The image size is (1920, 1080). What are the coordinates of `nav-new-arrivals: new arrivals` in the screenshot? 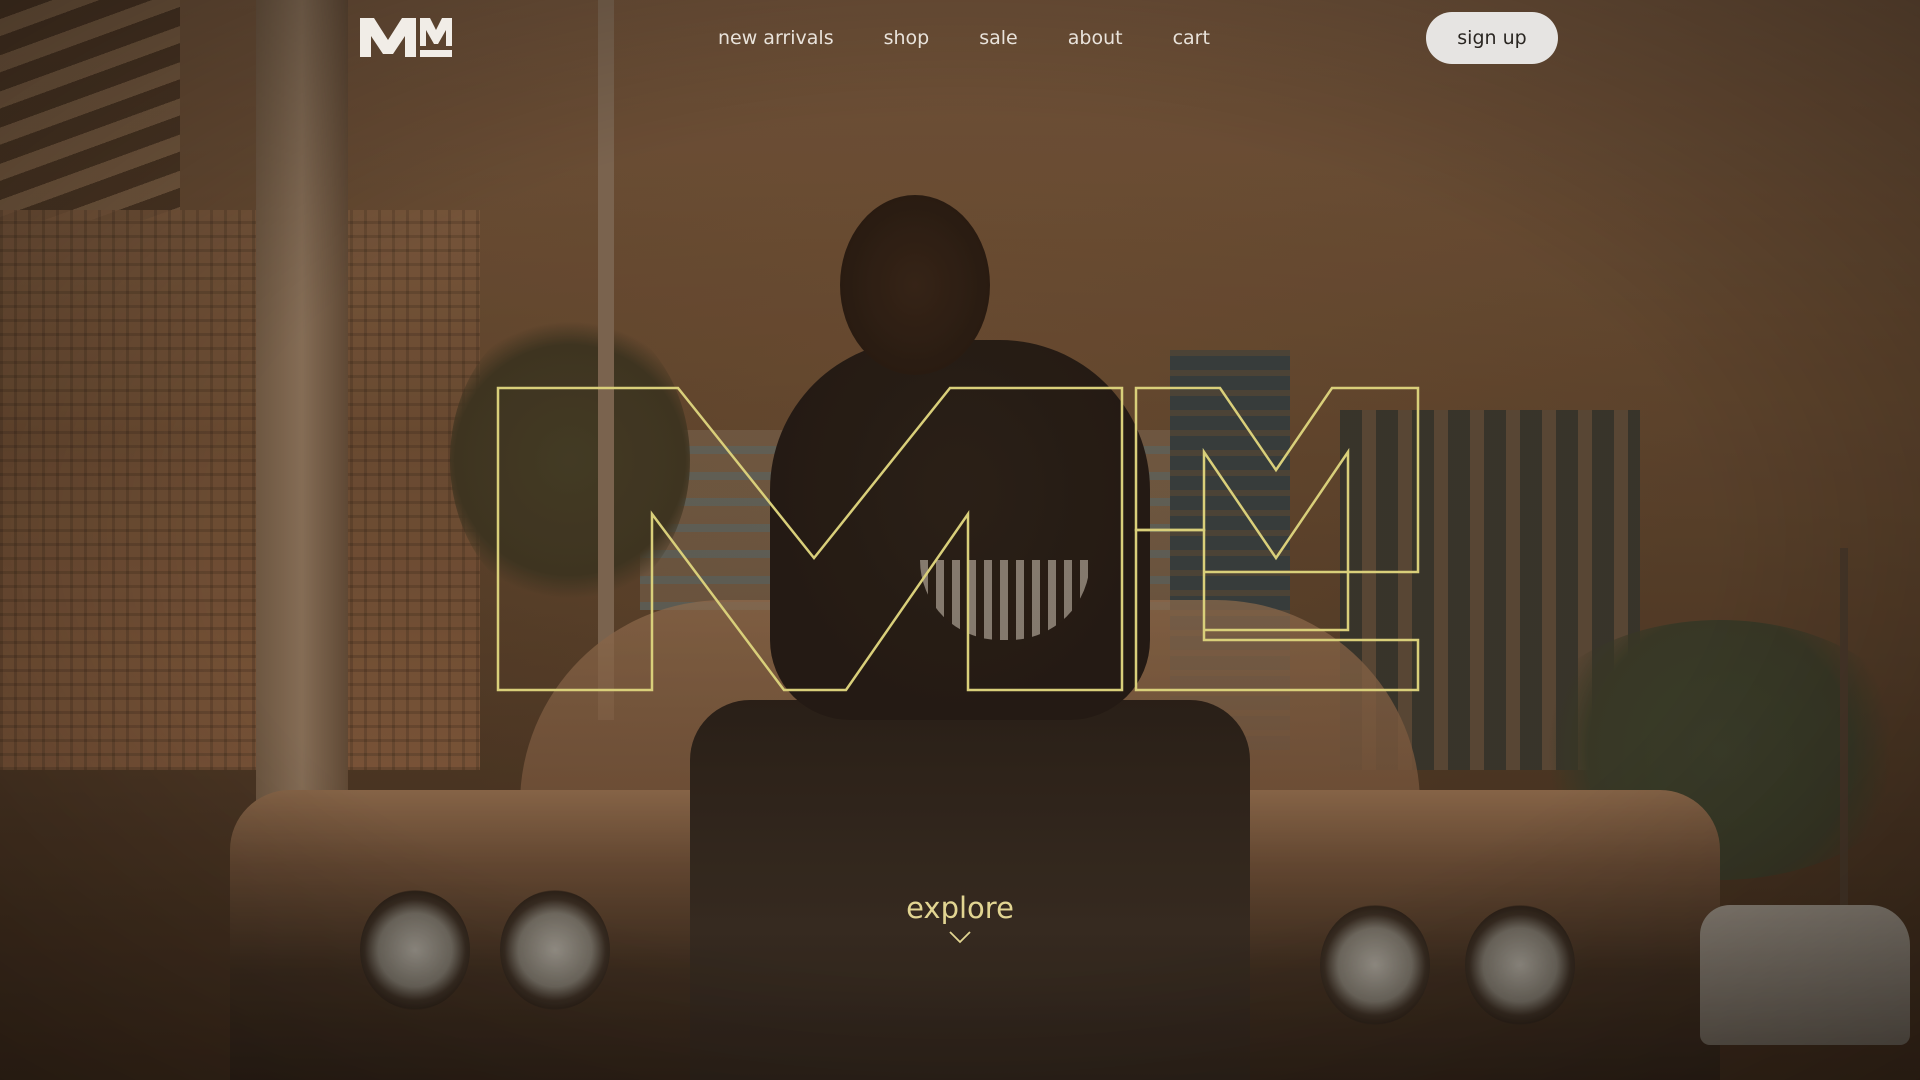 It's located at (776, 38).